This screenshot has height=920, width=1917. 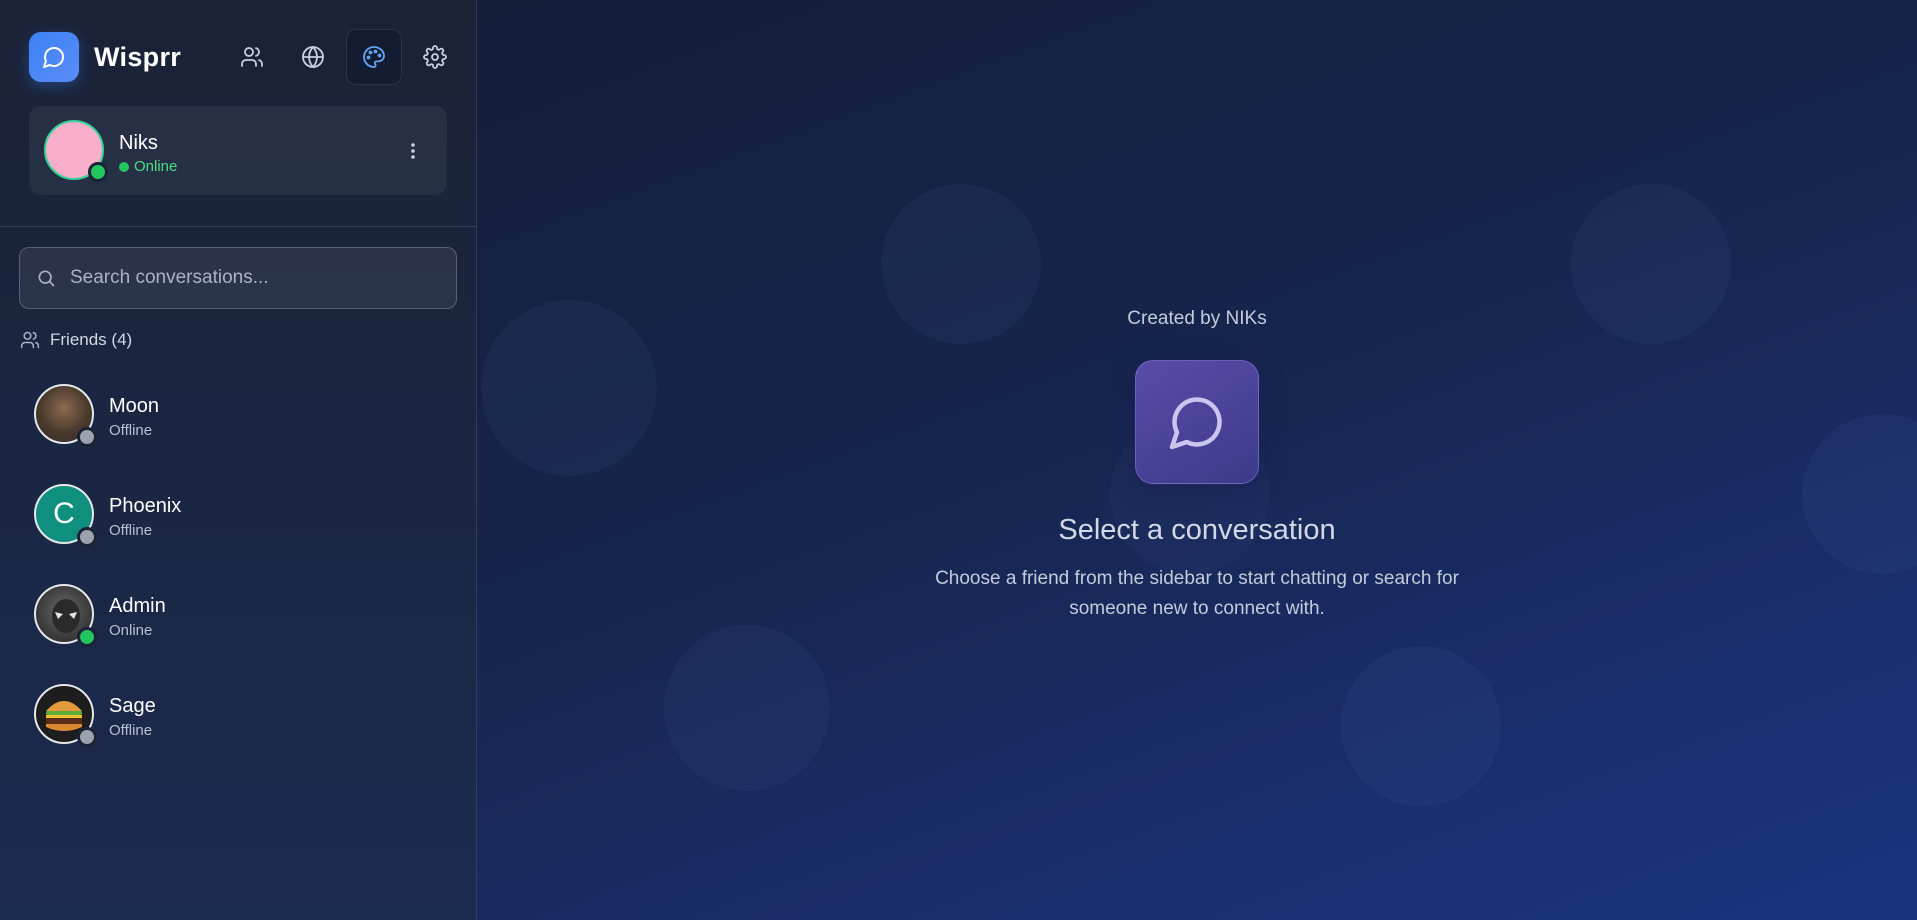 I want to click on friend-item-moon: Moon Offline, so click(x=239, y=434).